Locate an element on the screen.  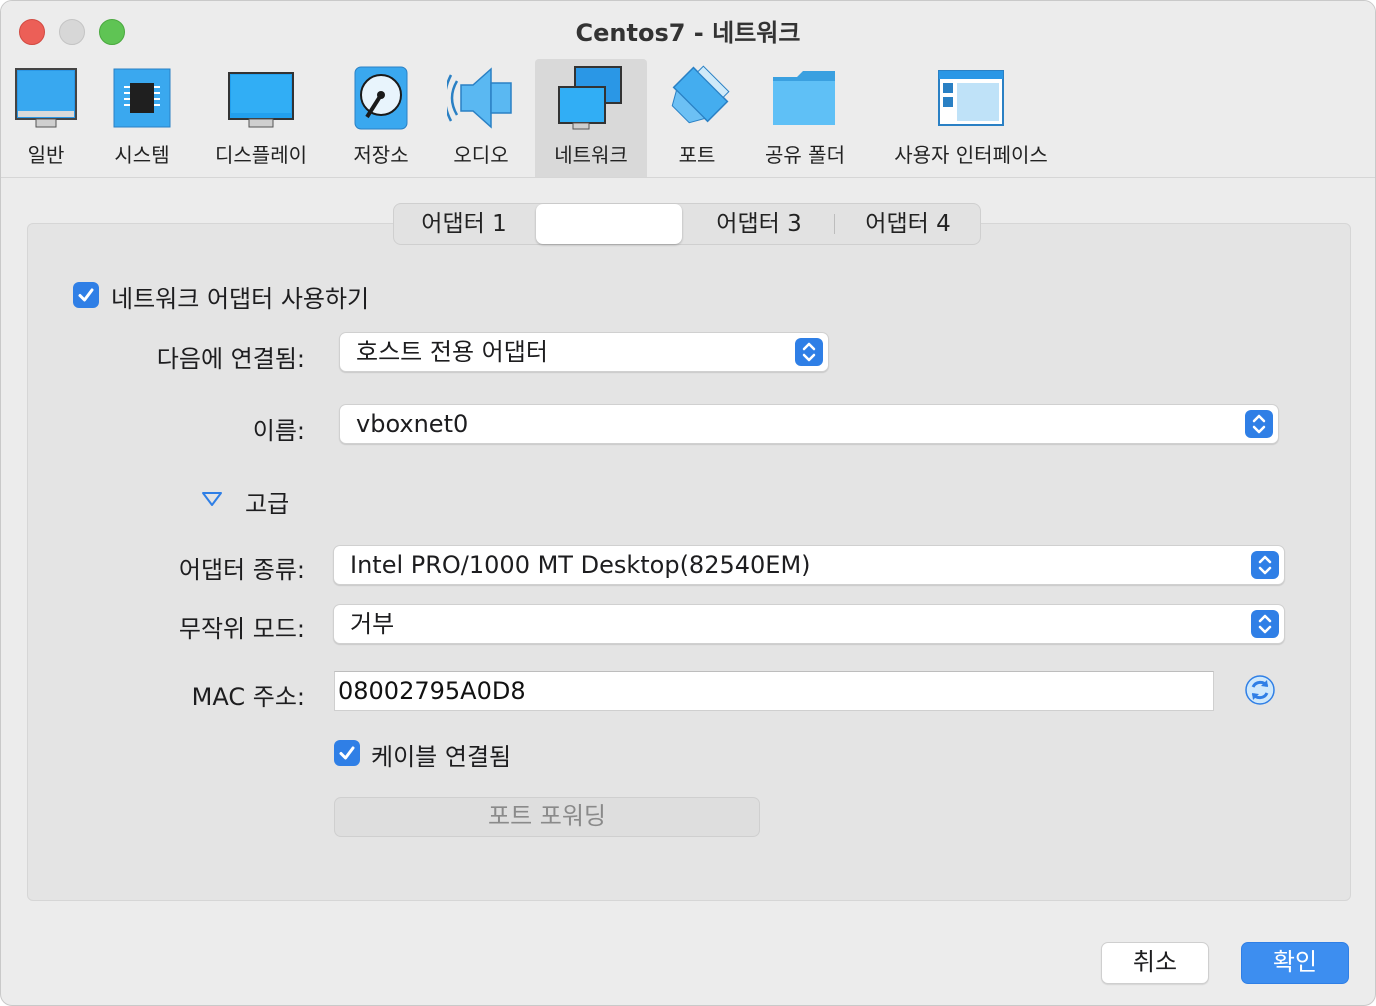
network-icon is located at coordinates (591, 98).